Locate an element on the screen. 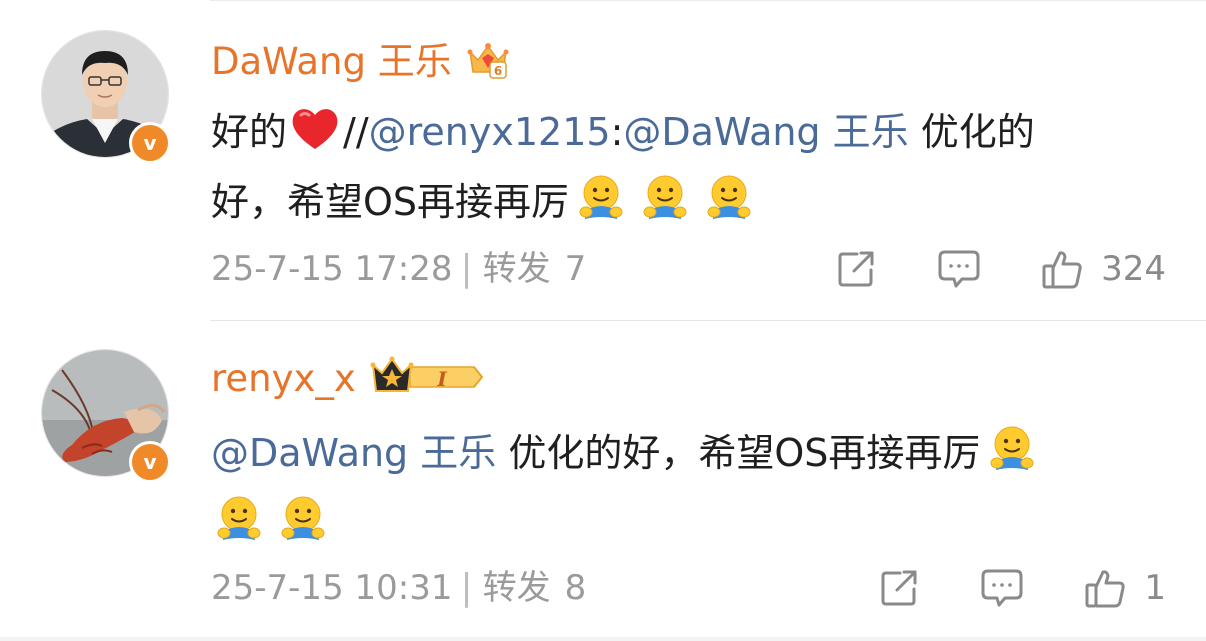  username: renyx_x is located at coordinates (283, 379).